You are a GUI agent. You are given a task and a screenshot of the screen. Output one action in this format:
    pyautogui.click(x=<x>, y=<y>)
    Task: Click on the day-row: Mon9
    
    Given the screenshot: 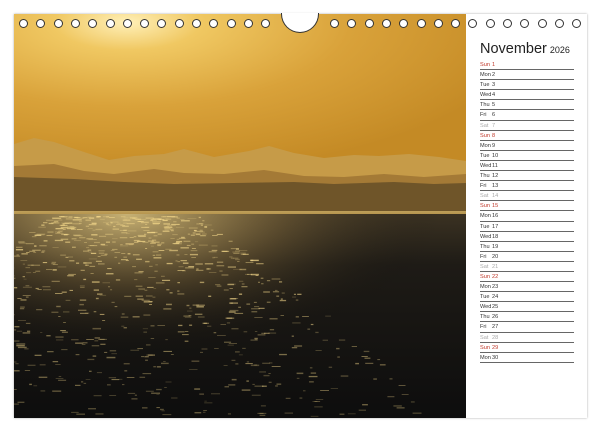 What is the action you would take?
    pyautogui.click(x=527, y=146)
    